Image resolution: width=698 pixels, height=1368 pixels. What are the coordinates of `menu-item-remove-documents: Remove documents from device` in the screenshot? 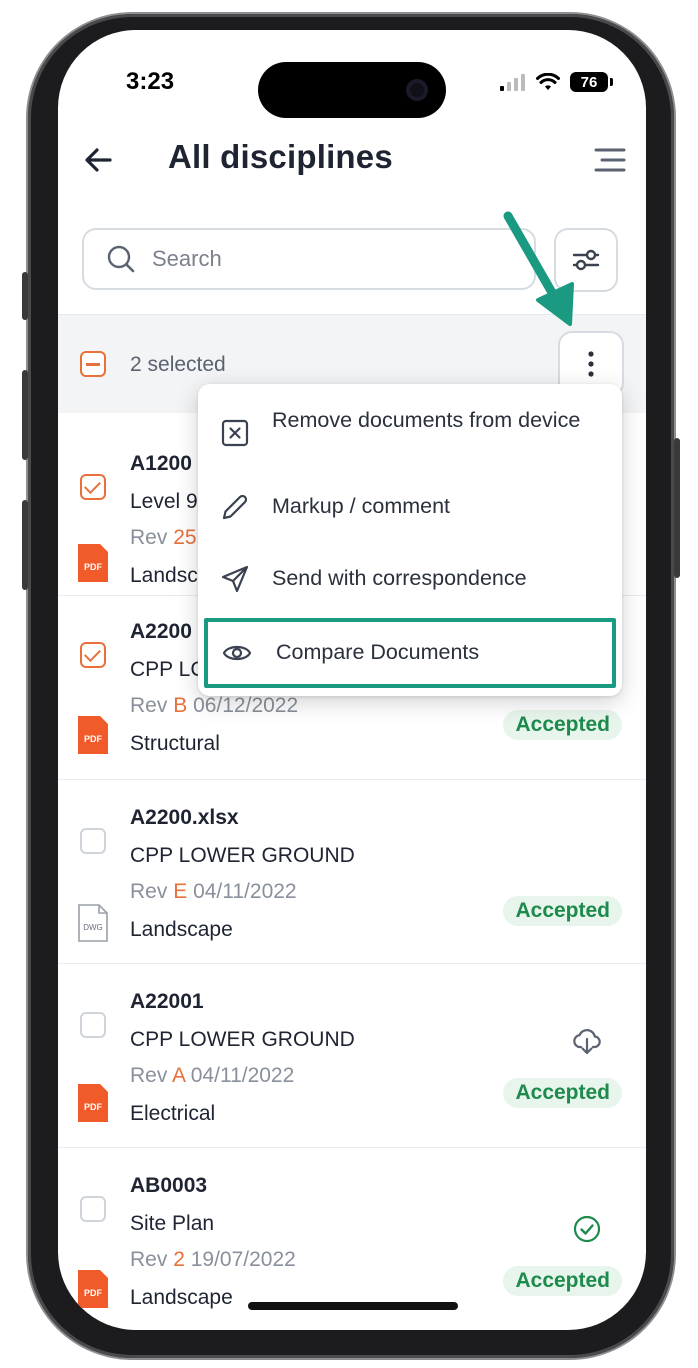 It's located at (410, 435).